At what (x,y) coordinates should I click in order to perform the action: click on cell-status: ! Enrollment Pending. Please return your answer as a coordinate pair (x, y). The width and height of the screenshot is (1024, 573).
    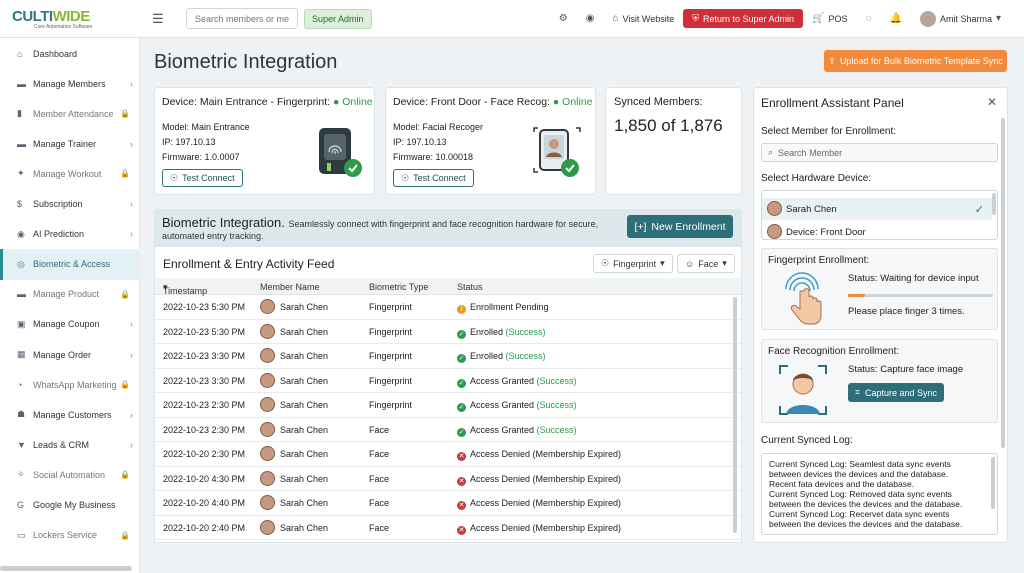
    Looking at the image, I should click on (503, 308).